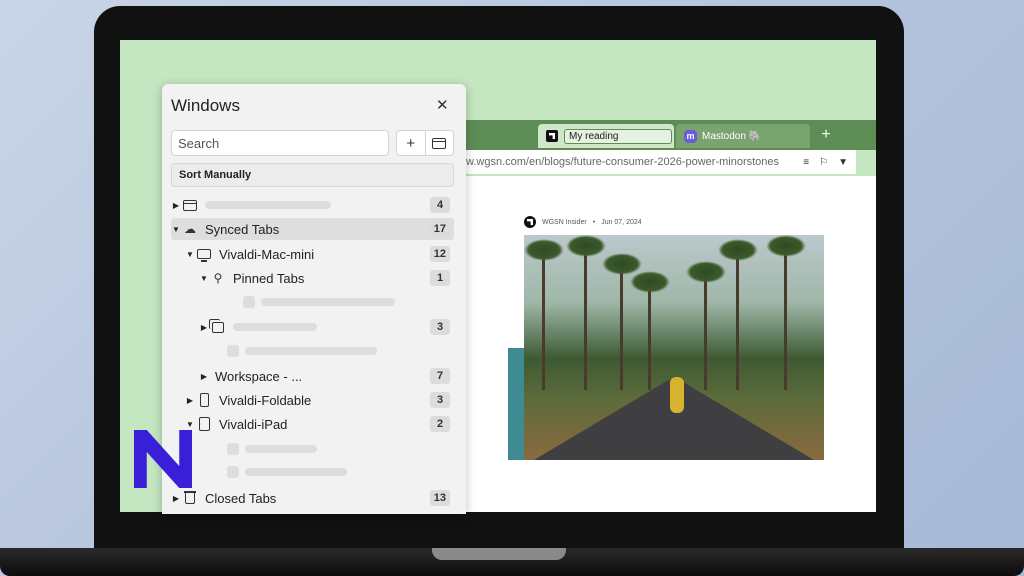 This screenshot has width=1024, height=576. I want to click on tab-mastodon: m Mastodon 🐘, so click(743, 136).